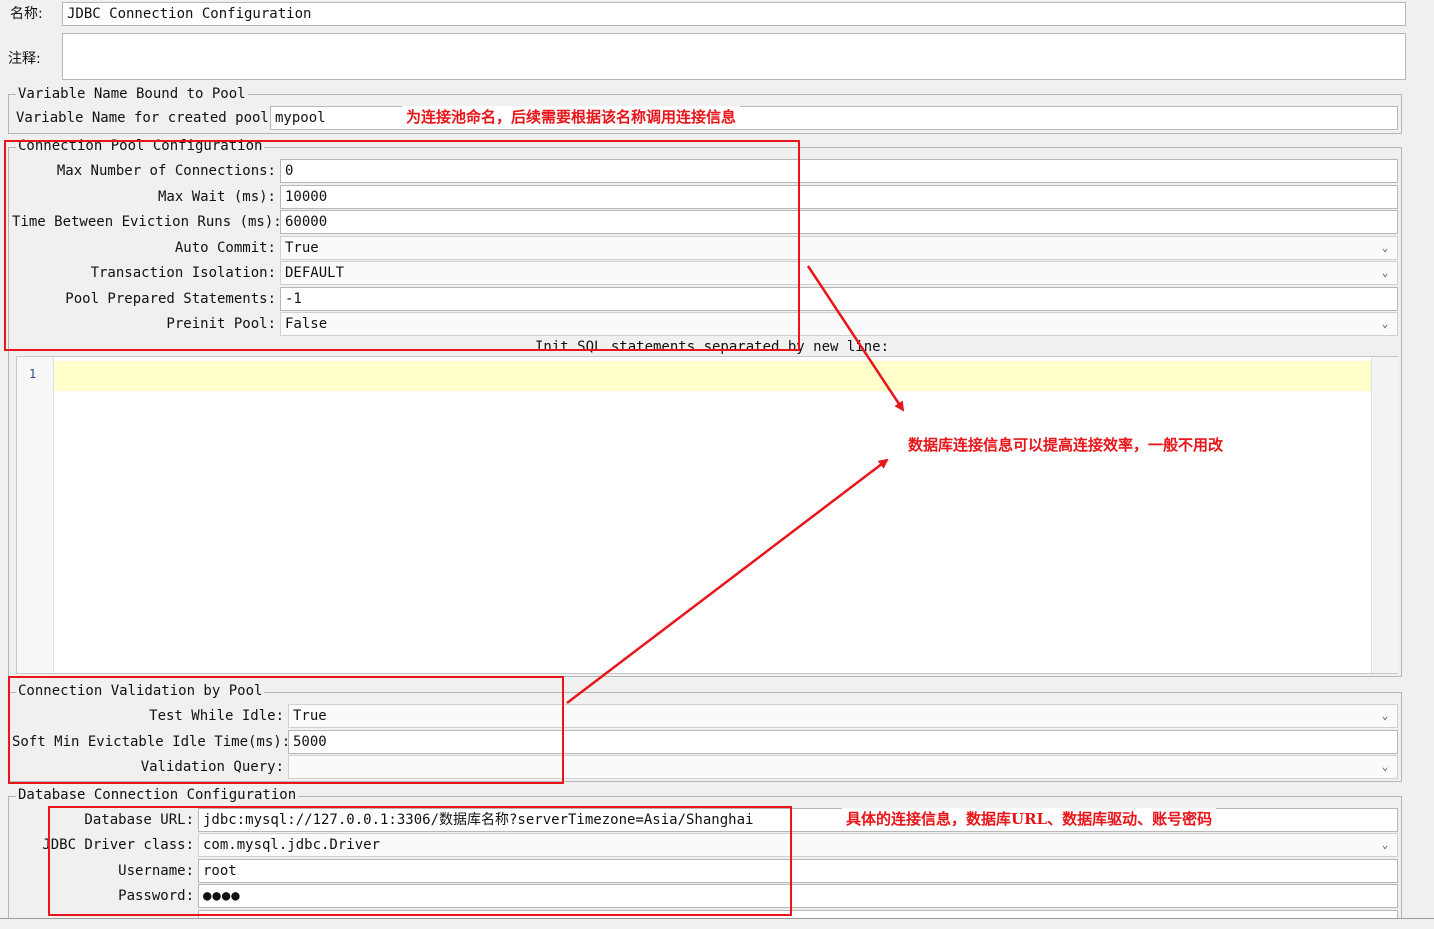 This screenshot has height=929, width=1434. Describe the element at coordinates (132, 94) in the screenshot. I see `variable-group-title: Variable Name Bound to Pool` at that location.